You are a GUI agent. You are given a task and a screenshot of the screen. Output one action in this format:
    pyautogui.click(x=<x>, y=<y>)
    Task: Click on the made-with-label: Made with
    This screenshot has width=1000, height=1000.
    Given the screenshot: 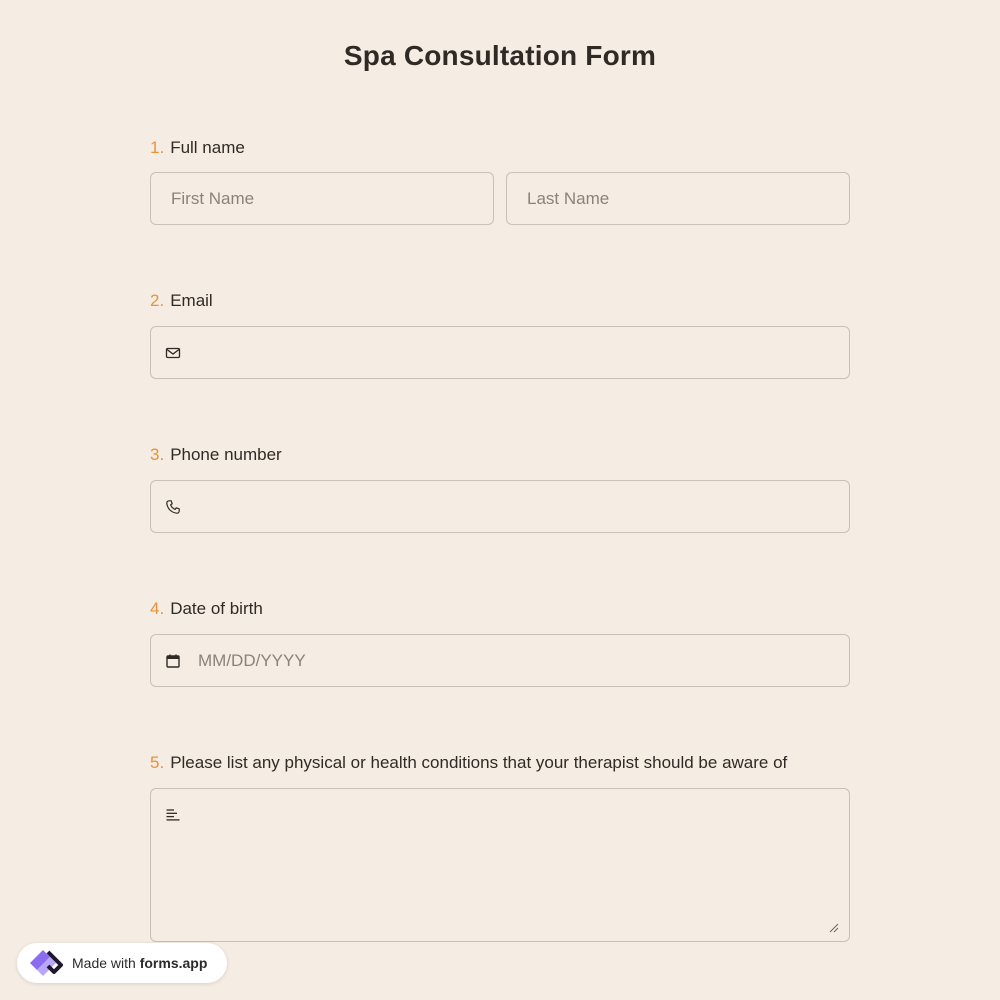 What is the action you would take?
    pyautogui.click(x=104, y=963)
    